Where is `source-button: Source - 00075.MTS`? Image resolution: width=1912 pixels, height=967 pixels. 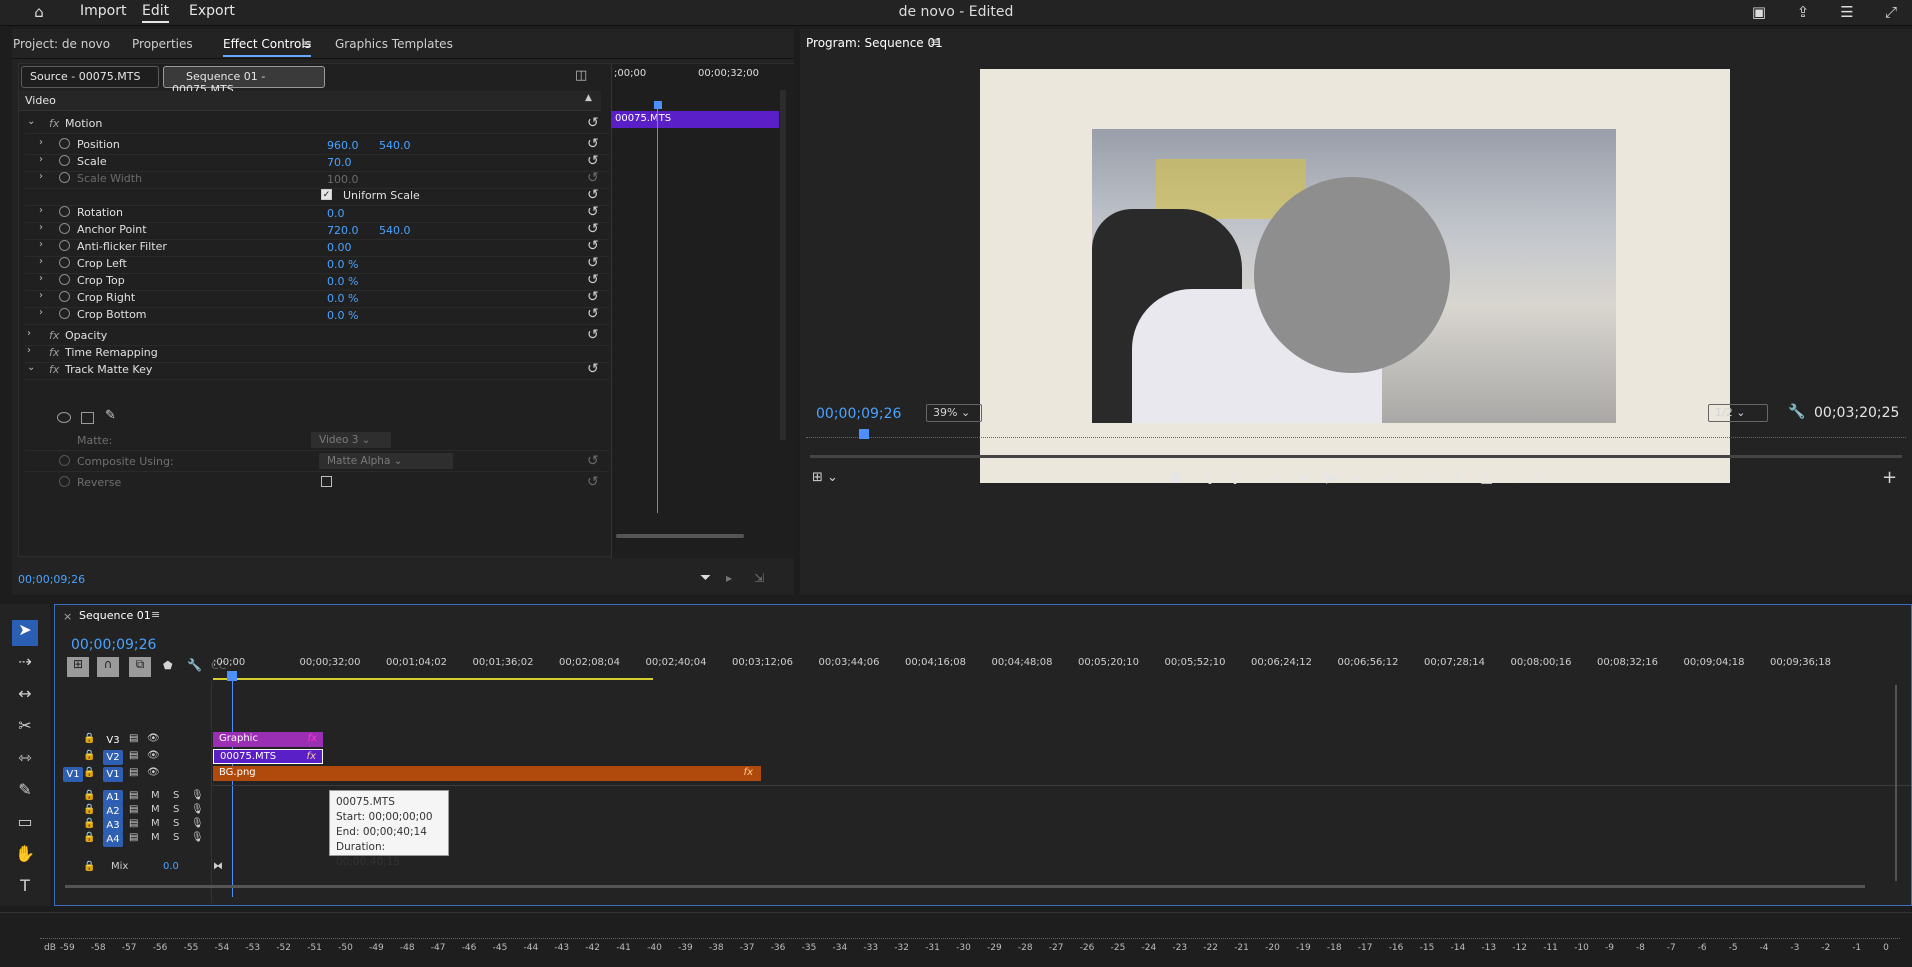 source-button: Source - 00075.MTS is located at coordinates (90, 77).